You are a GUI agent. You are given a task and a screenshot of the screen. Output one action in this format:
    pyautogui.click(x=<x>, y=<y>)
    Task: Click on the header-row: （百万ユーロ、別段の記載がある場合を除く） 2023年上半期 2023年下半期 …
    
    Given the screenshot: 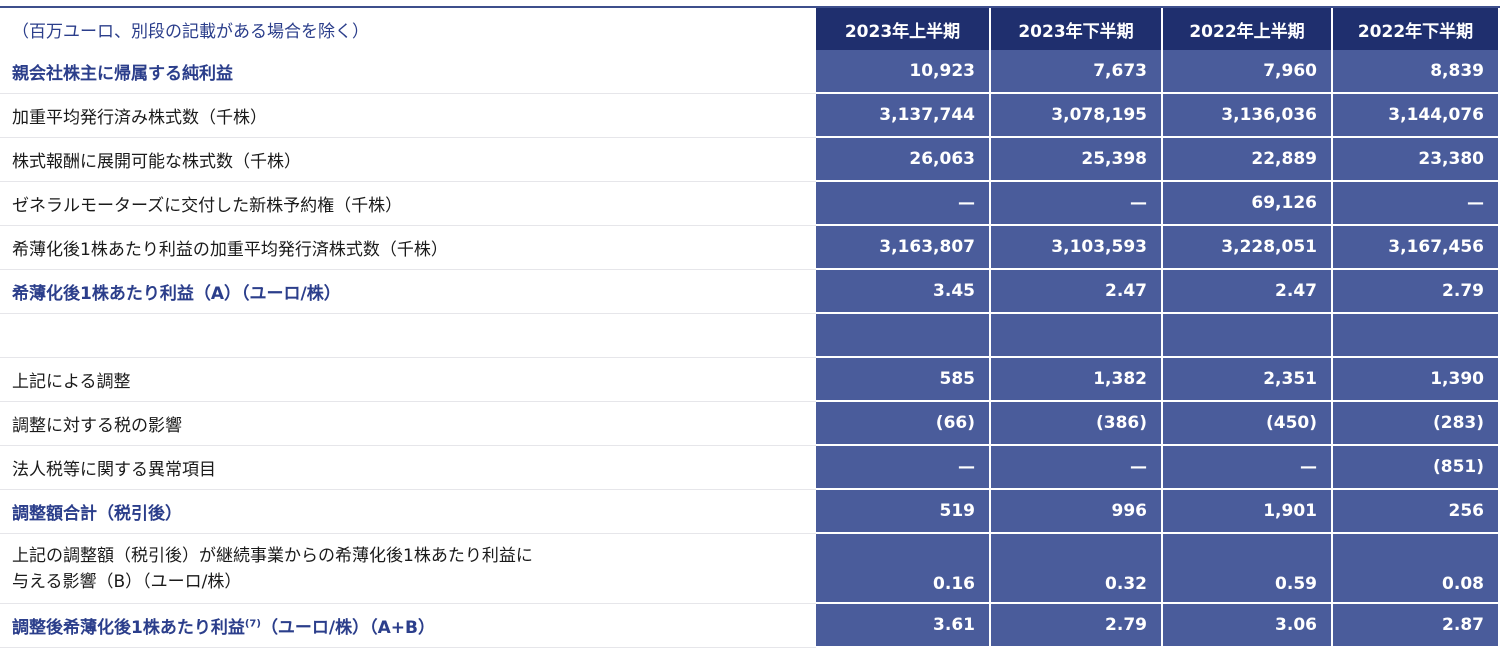 What is the action you would take?
    pyautogui.click(x=750, y=29)
    